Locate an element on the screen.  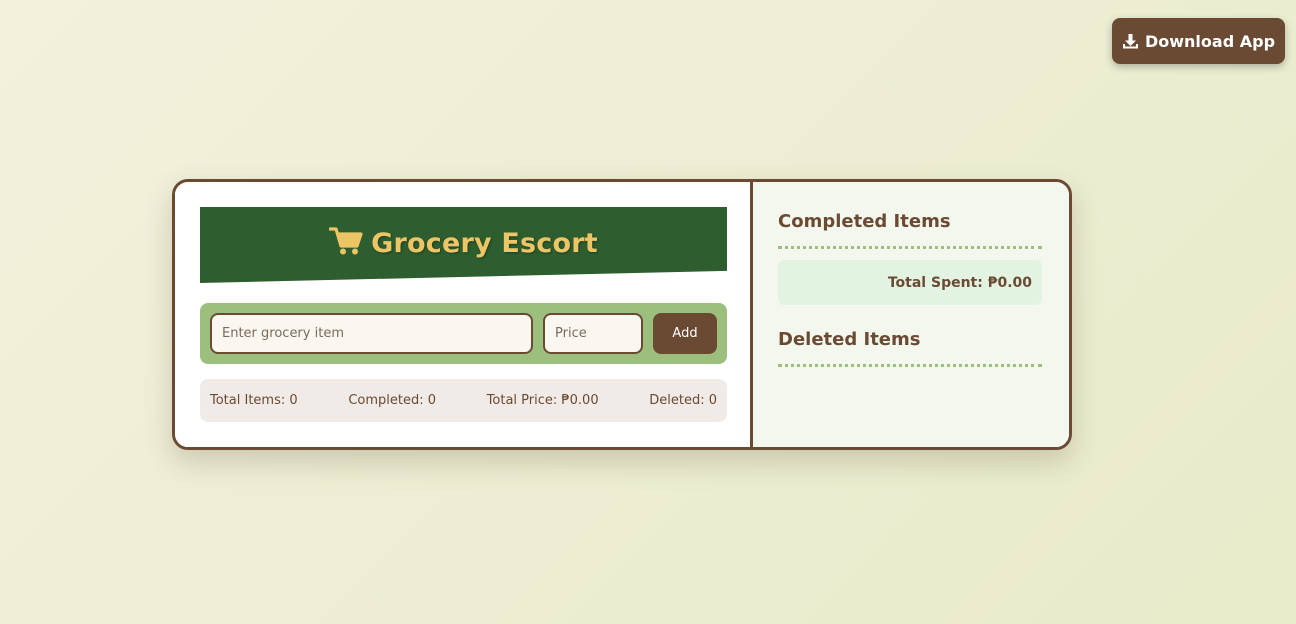
add-item-form: Add is located at coordinates (463, 333).